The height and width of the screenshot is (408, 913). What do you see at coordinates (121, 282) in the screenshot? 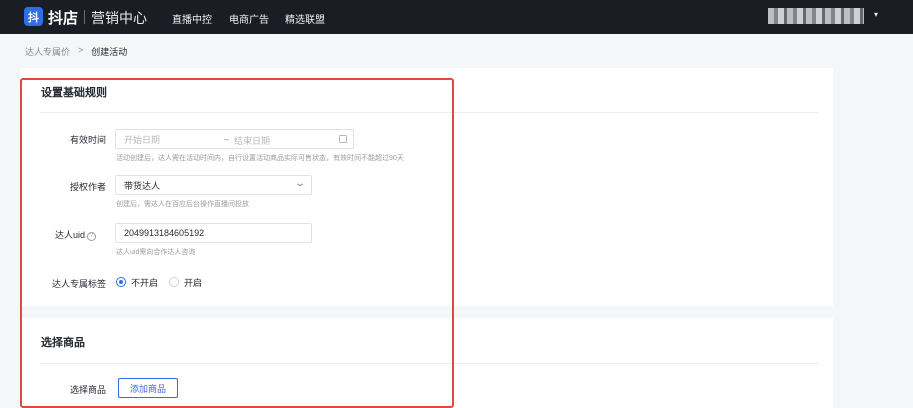
I see `radio-off` at bounding box center [121, 282].